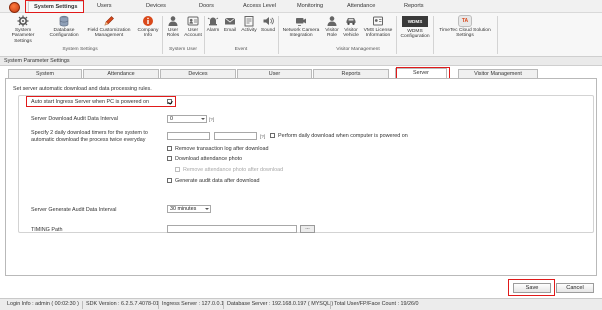 The image size is (602, 310). Describe the element at coordinates (74, 210) in the screenshot. I see `generate-interval-label: Server Generate Audit Data Interval` at that location.